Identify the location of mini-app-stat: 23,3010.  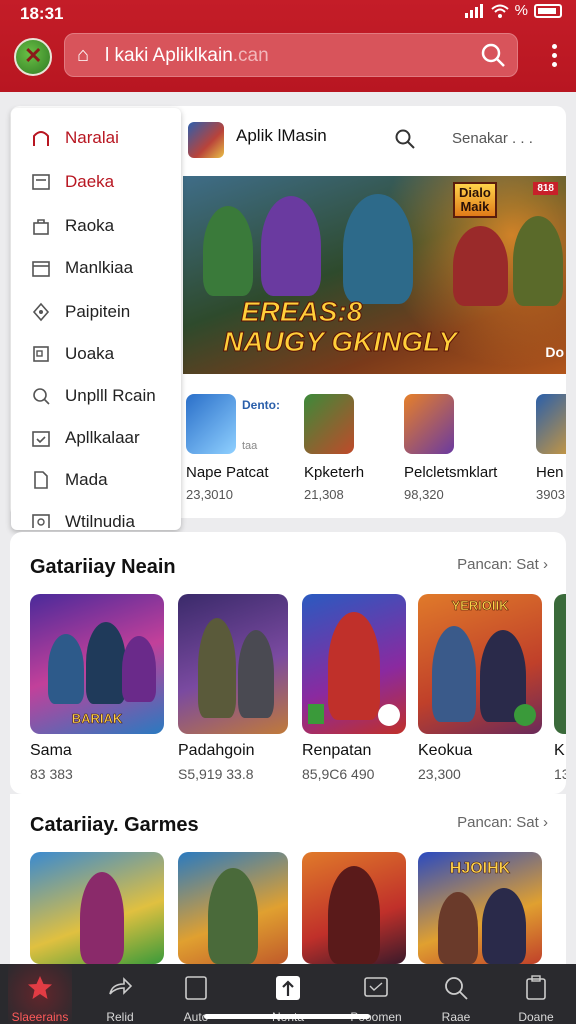
(209, 494).